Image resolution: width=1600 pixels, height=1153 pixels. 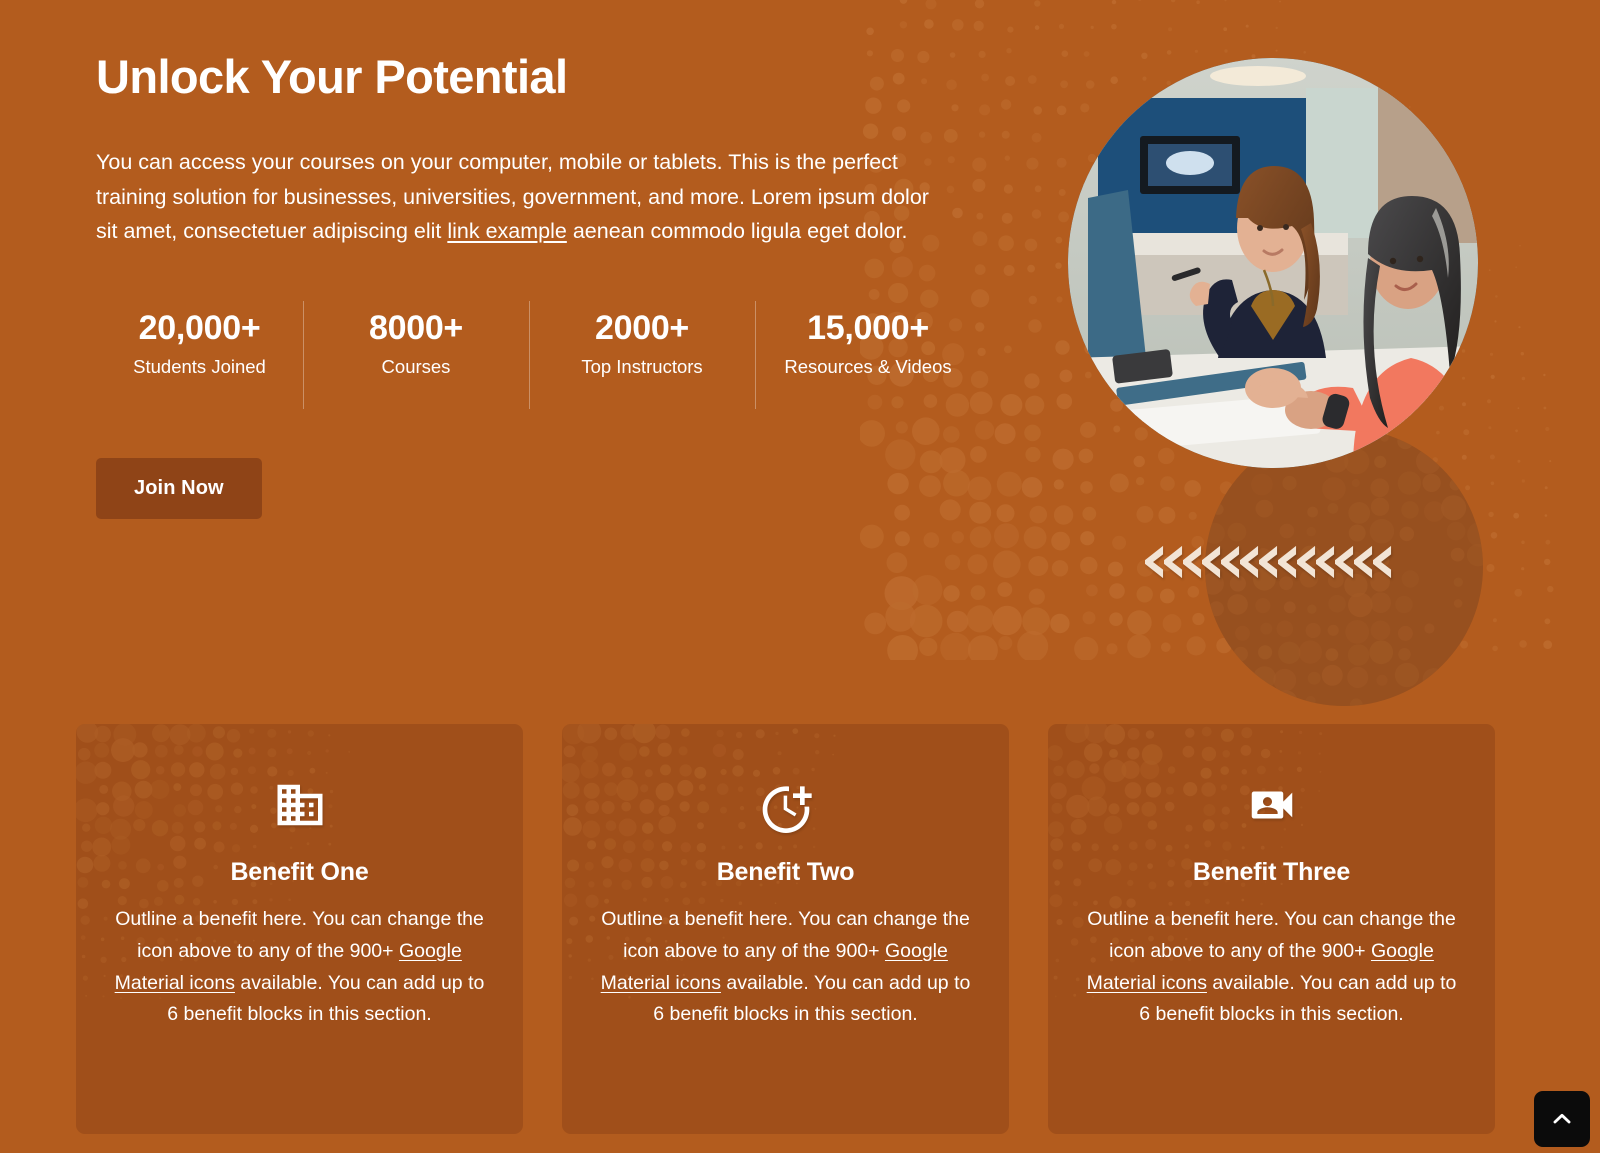 What do you see at coordinates (332, 76) in the screenshot?
I see `page-title: Unlock Your Potential` at bounding box center [332, 76].